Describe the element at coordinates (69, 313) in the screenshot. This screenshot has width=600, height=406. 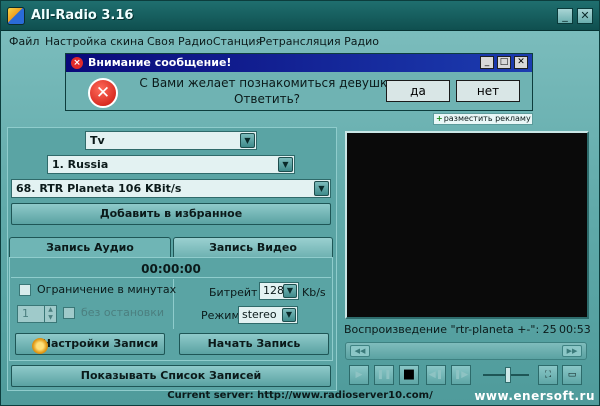
I see `nonstop-checkbox` at that location.